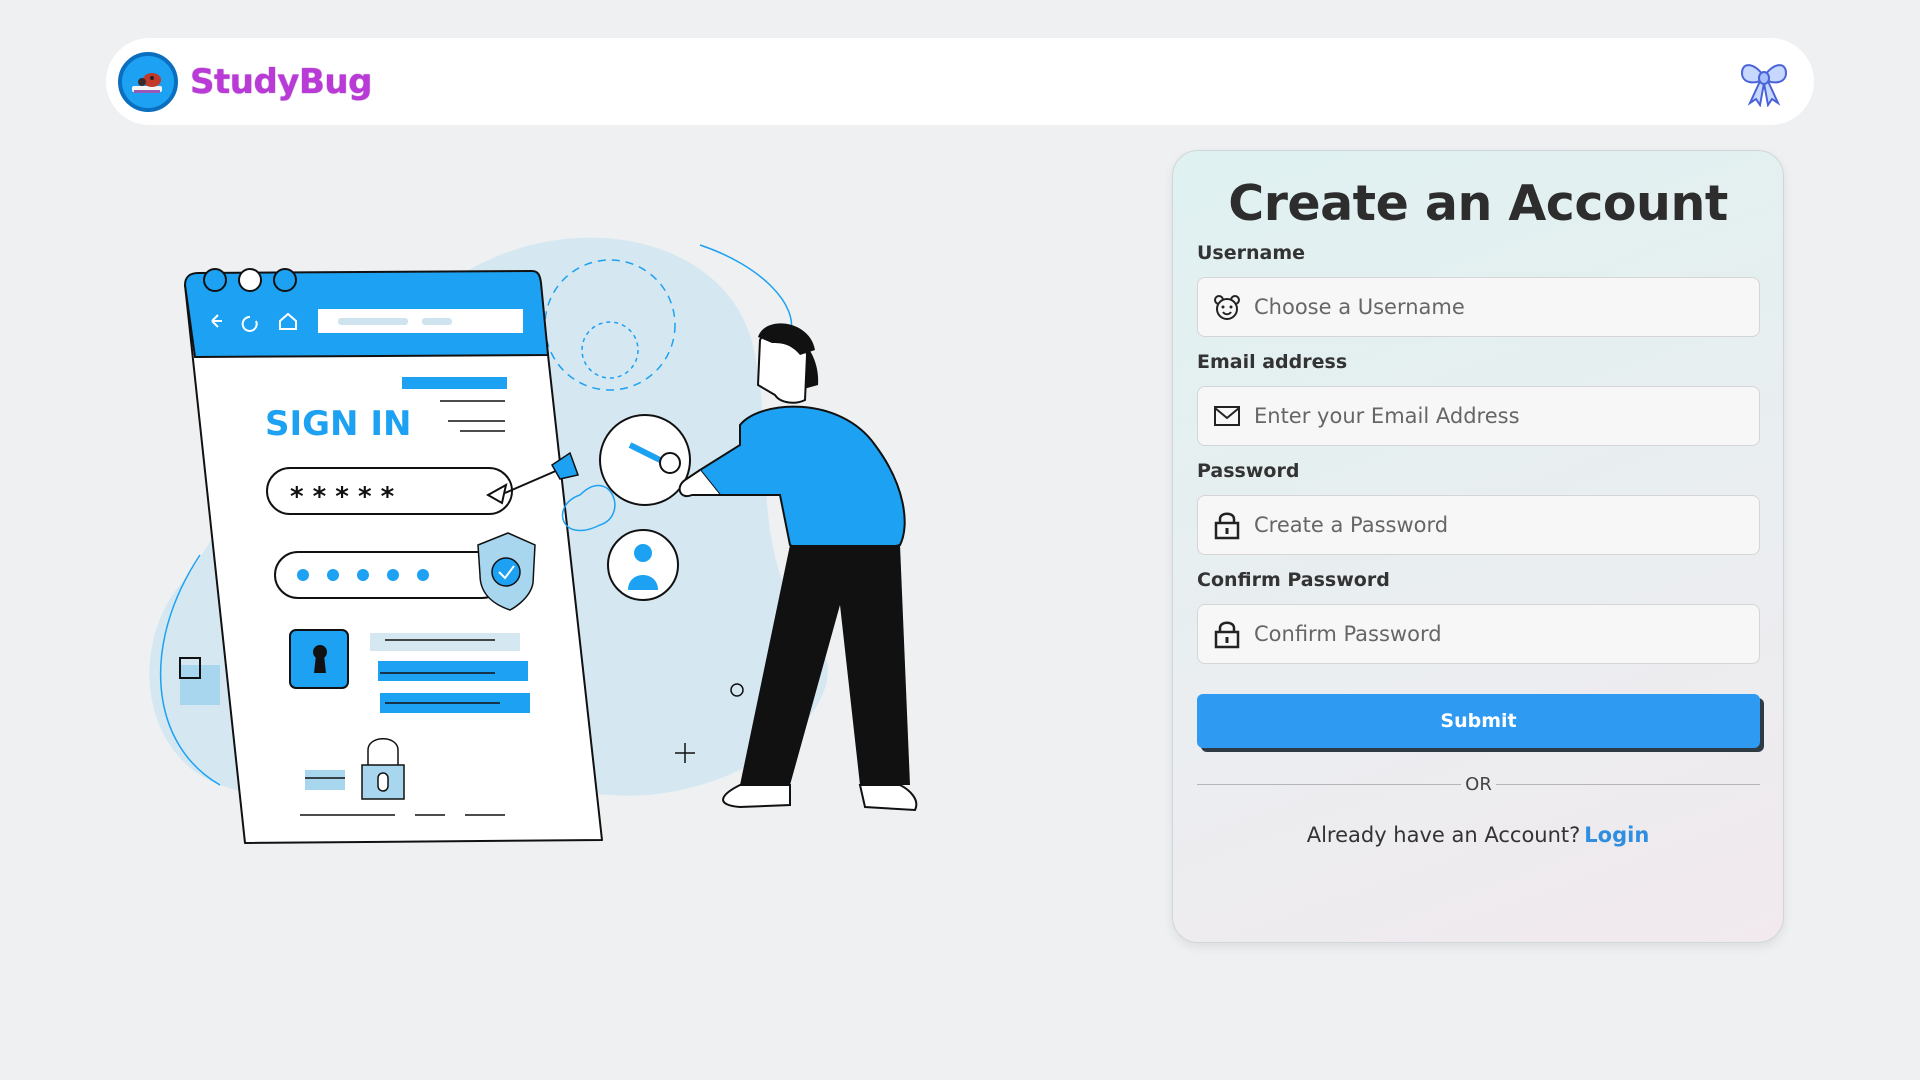 This screenshot has width=1920, height=1080. Describe the element at coordinates (281, 82) in the screenshot. I see `brand-name: StudyBug` at that location.